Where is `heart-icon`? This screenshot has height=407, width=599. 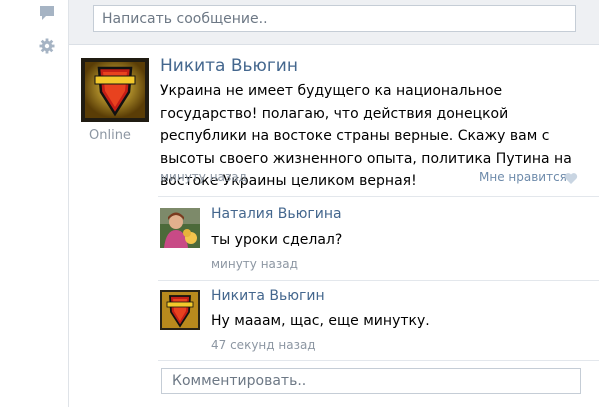 heart-icon is located at coordinates (571, 177).